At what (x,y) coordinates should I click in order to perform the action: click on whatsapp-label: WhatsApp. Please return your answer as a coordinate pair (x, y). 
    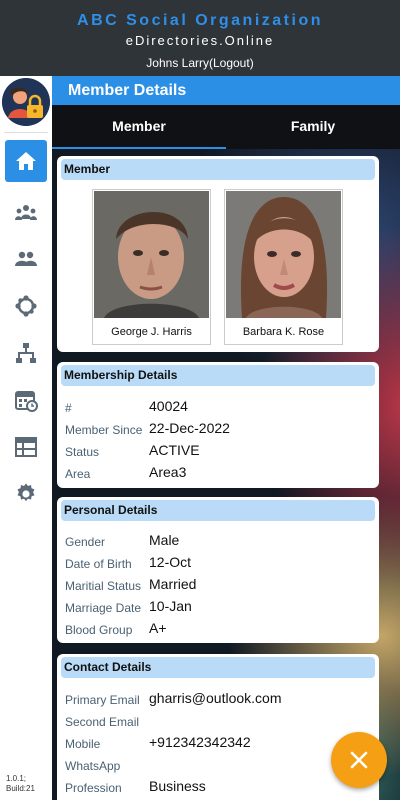
    Looking at the image, I should click on (93, 766).